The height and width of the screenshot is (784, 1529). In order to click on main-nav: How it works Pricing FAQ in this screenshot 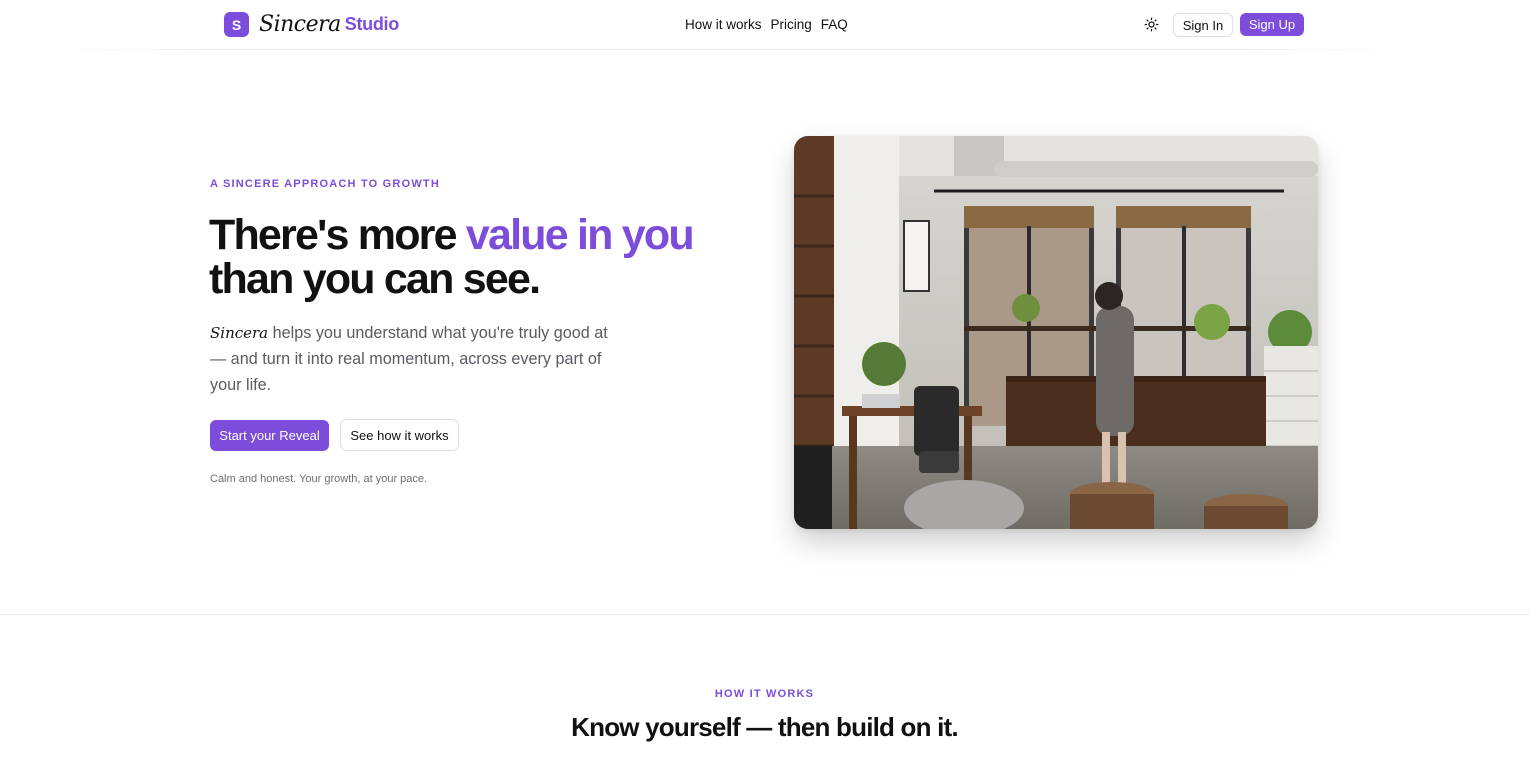, I will do `click(766, 24)`.